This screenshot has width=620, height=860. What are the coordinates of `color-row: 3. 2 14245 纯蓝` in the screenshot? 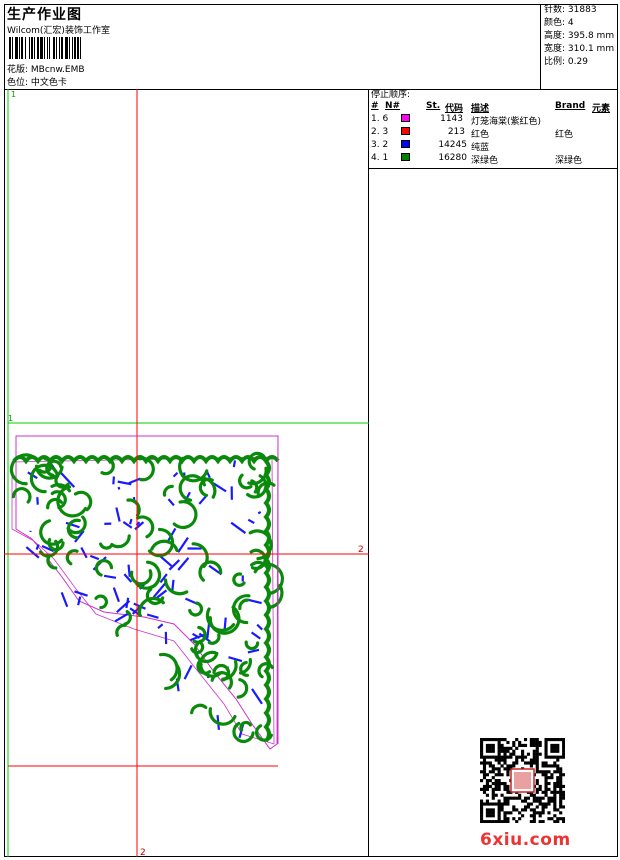 It's located at (493, 146).